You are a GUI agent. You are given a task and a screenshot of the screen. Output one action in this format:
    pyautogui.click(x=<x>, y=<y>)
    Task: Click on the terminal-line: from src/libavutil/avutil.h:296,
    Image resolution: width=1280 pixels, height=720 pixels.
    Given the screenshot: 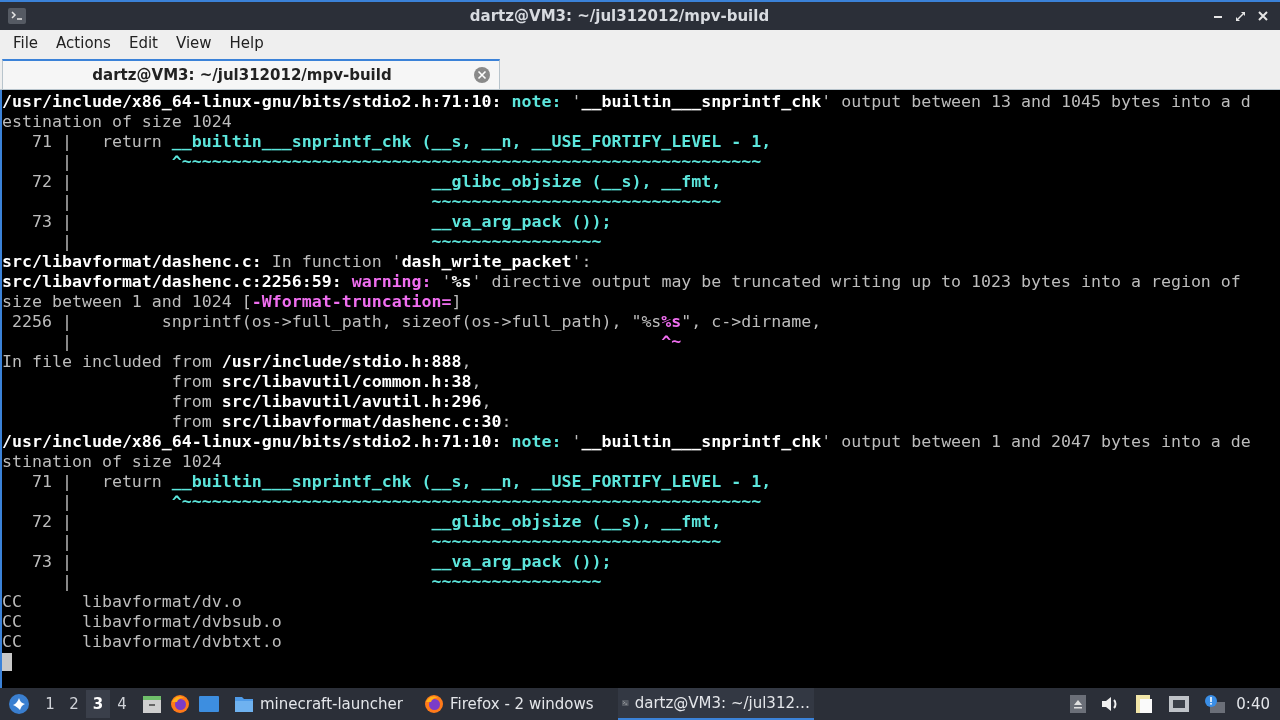 What is the action you would take?
    pyautogui.click(x=331, y=402)
    